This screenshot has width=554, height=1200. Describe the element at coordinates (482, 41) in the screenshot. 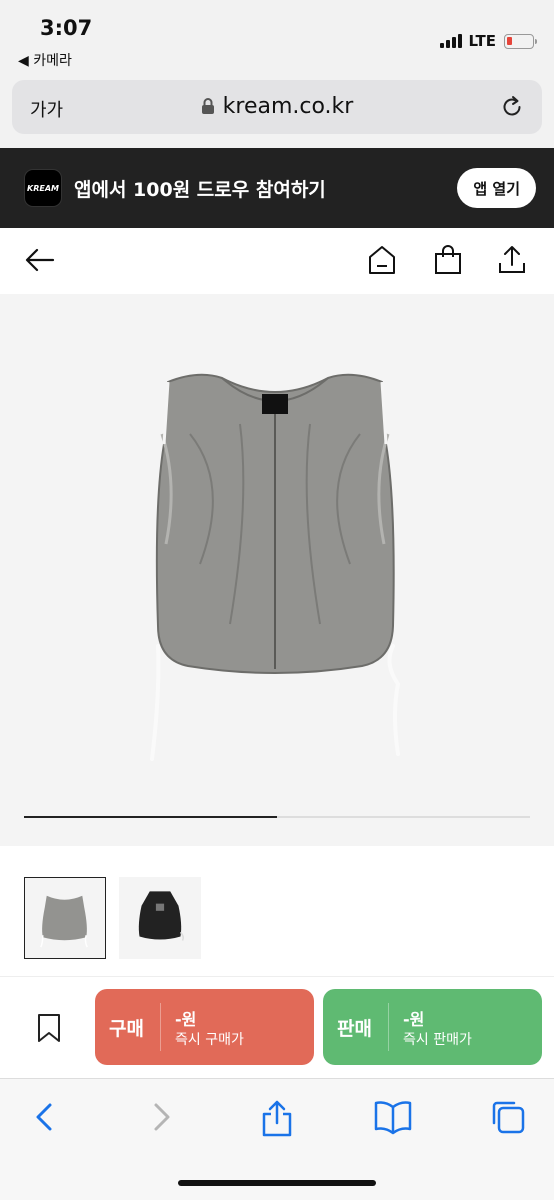

I see `network-label: LTE` at that location.